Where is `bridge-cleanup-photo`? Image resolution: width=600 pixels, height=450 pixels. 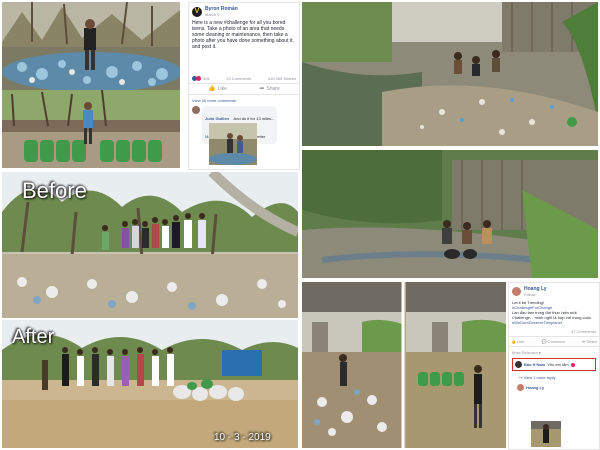
bridge-cleanup-photo is located at coordinates (404, 365).